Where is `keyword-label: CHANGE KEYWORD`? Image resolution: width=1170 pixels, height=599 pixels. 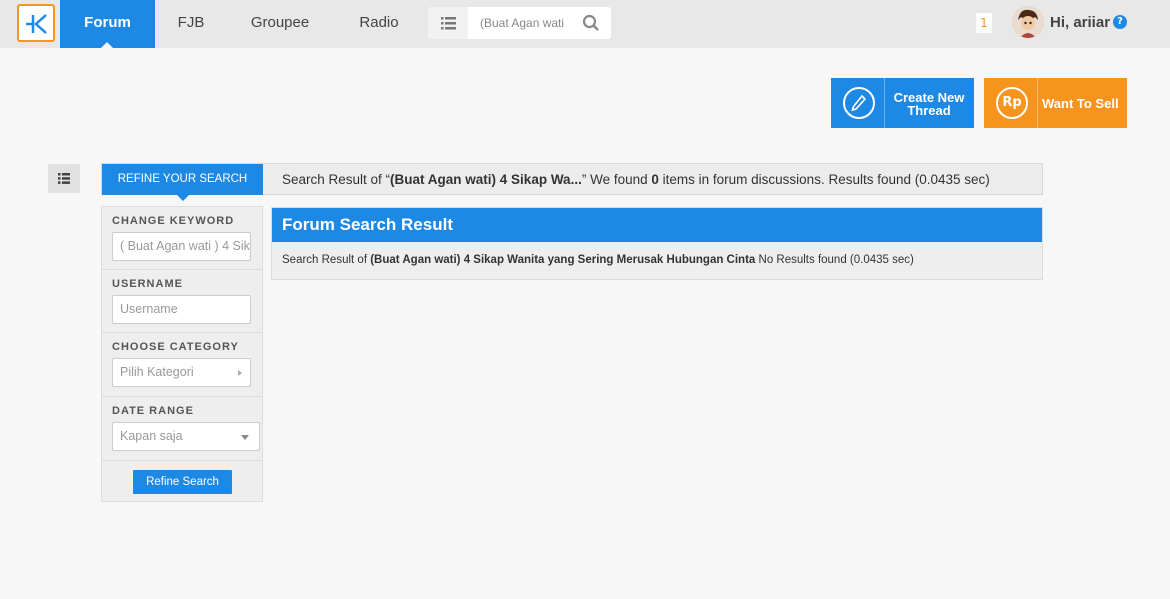 keyword-label: CHANGE KEYWORD is located at coordinates (173, 221).